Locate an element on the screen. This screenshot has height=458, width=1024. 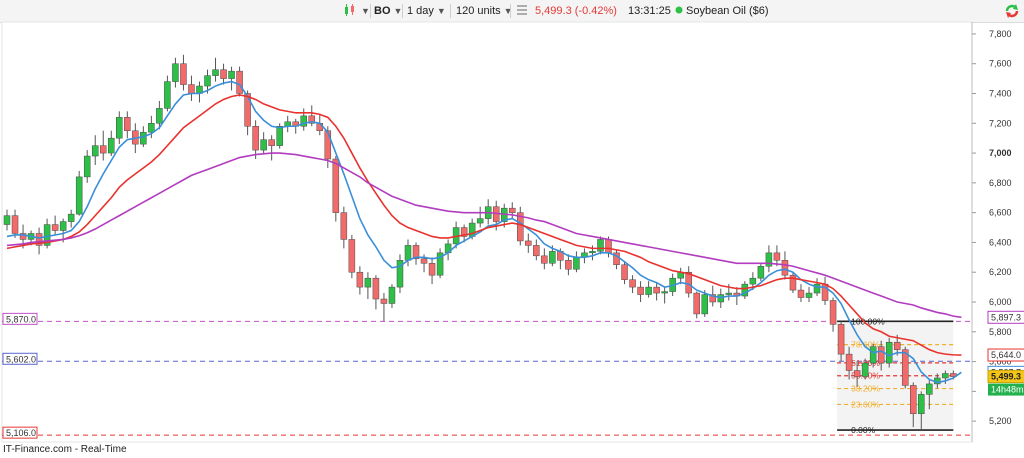
fibonacci-level-label: 23.60% is located at coordinates (865, 404).